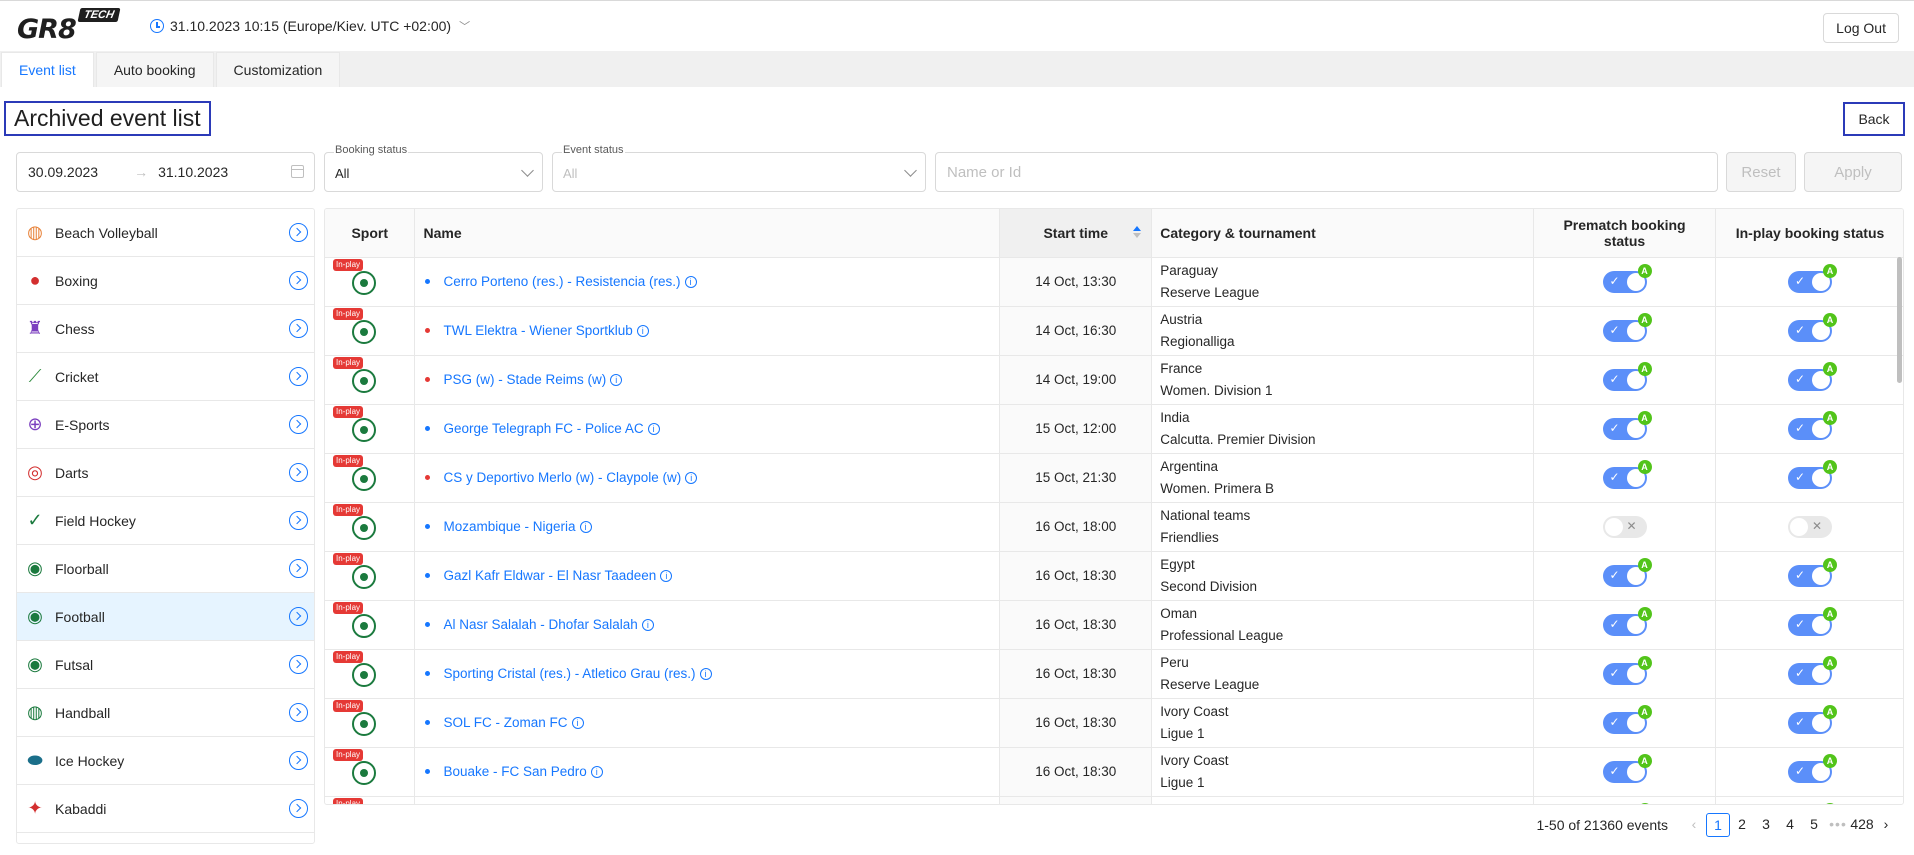 This screenshot has width=1914, height=855. I want to click on search-input, so click(1326, 172).